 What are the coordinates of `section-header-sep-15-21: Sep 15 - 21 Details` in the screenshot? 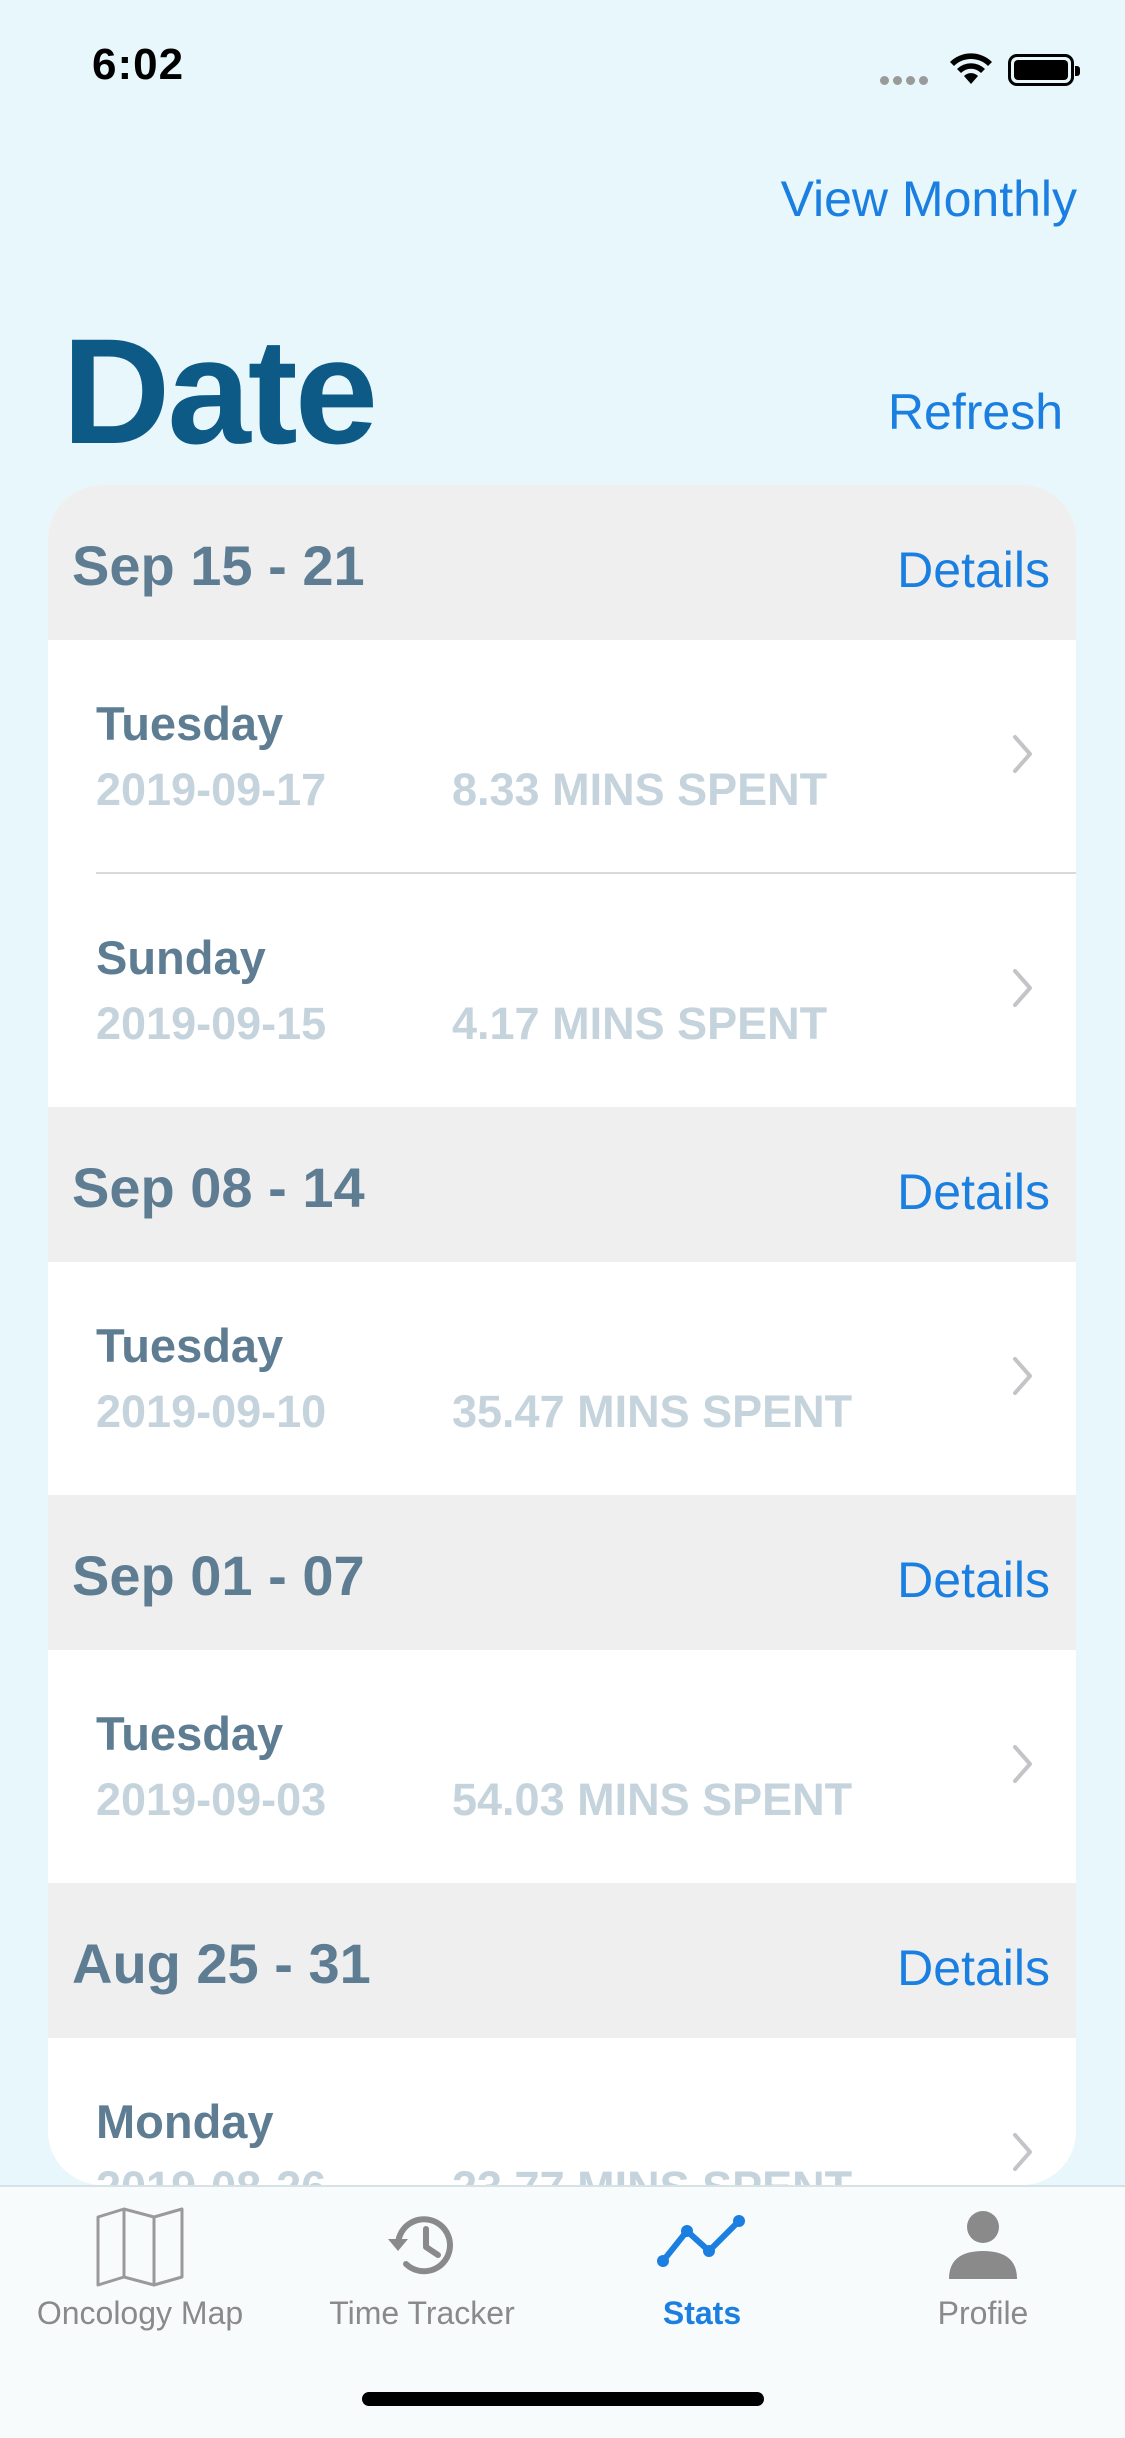 It's located at (562, 562).